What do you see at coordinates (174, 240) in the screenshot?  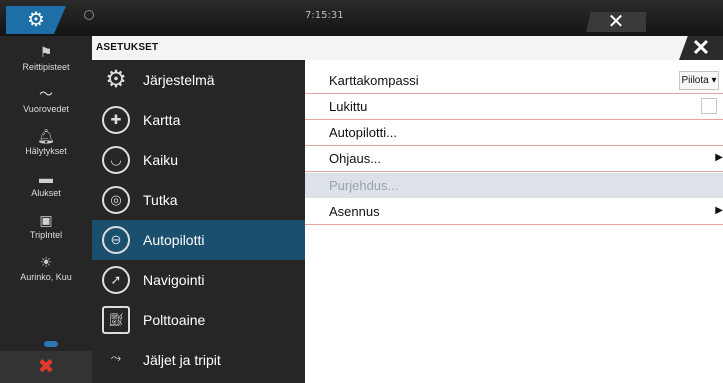 I see `category-label: Autopilotti` at bounding box center [174, 240].